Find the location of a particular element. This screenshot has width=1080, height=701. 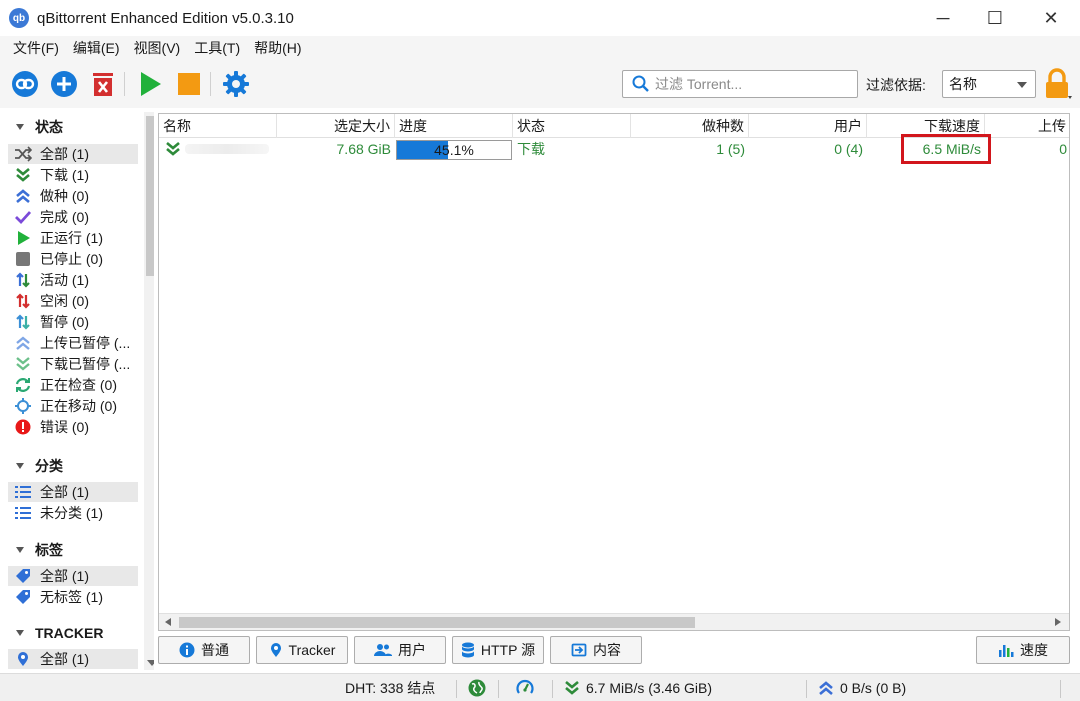

play-icon is located at coordinates (23, 238).